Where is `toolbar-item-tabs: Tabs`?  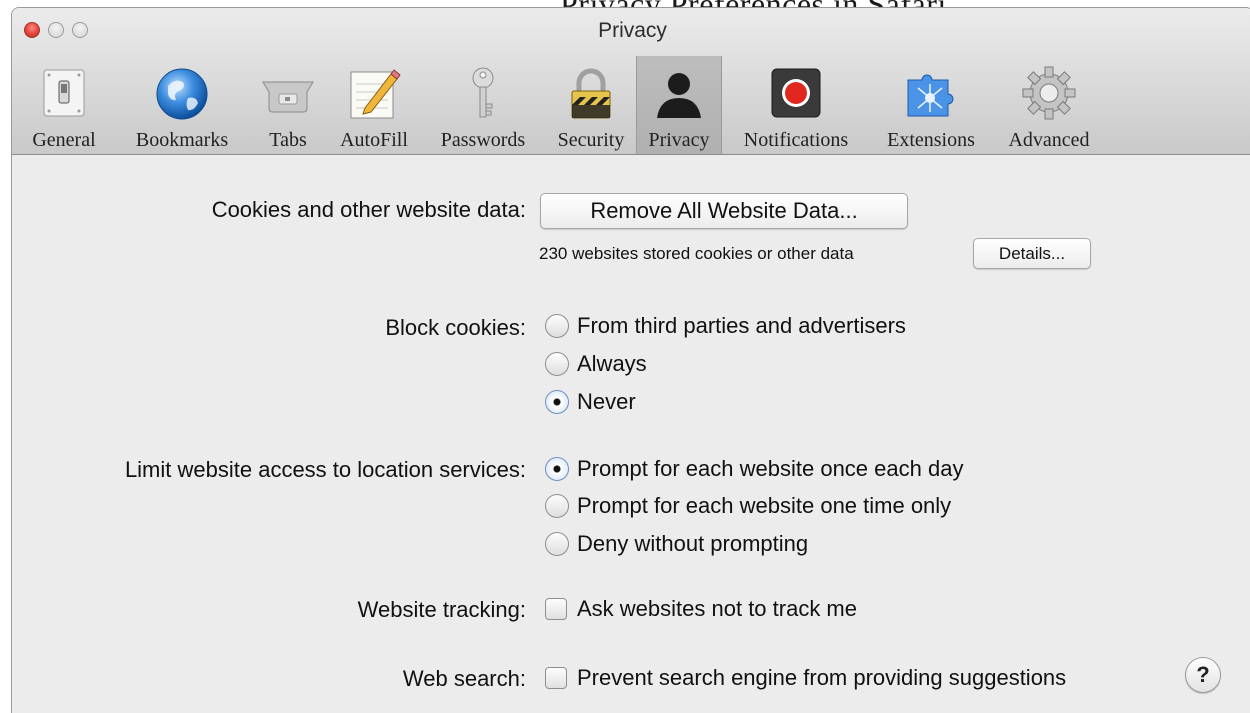 toolbar-item-tabs: Tabs is located at coordinates (288, 105).